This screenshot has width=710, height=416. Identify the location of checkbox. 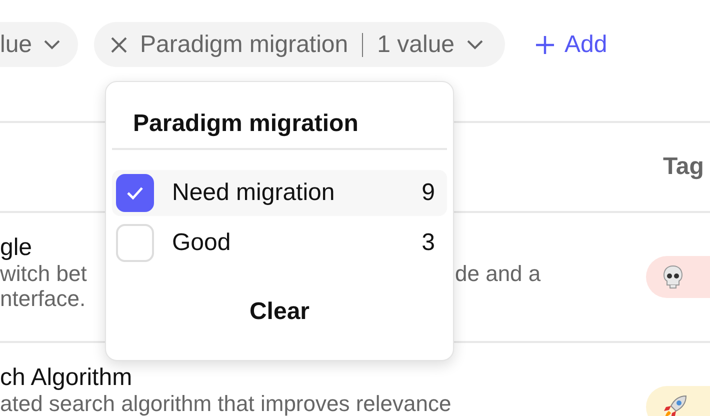
(135, 193).